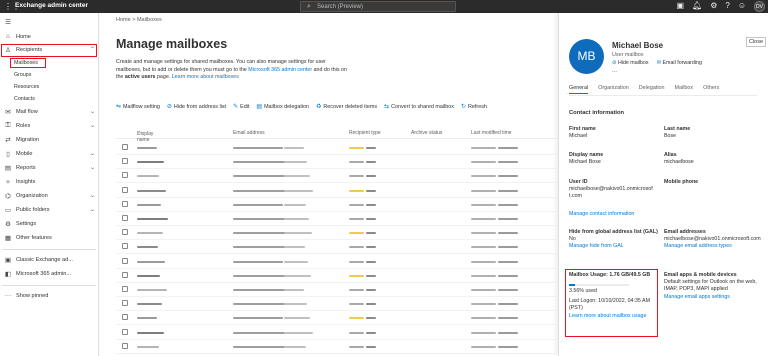 The height and width of the screenshot is (356, 768). What do you see at coordinates (630, 63) in the screenshot?
I see `hide-mailbox-button: ⊘ Hide mailbox` at bounding box center [630, 63].